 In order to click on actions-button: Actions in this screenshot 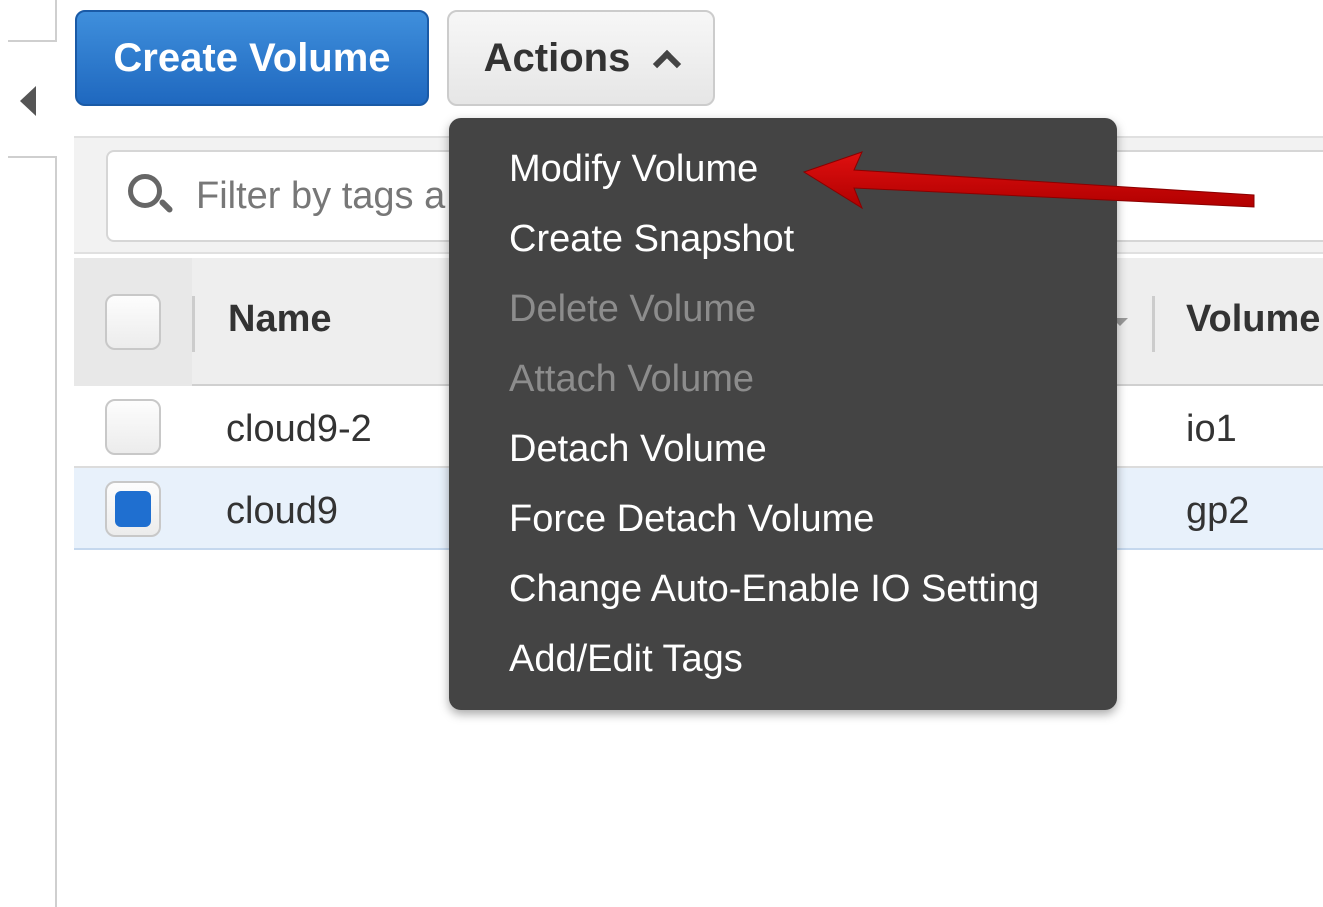, I will do `click(581, 58)`.